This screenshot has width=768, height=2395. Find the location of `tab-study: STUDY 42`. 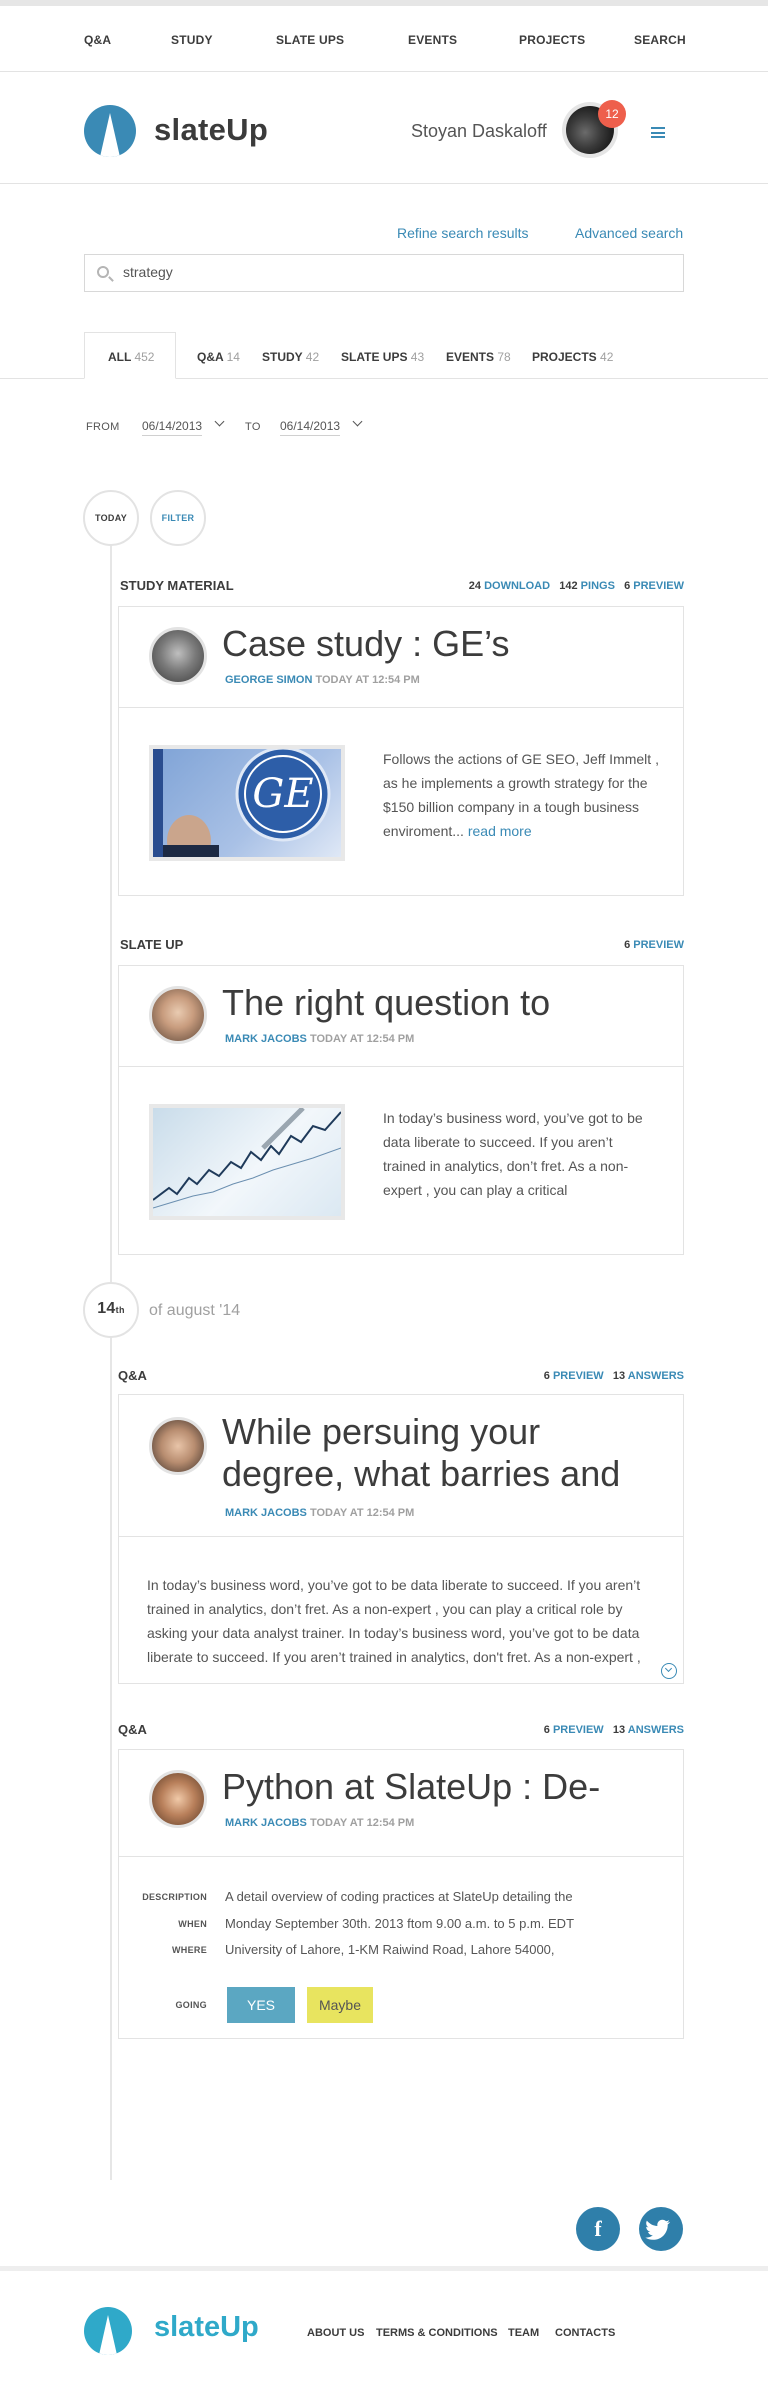

tab-study: STUDY 42 is located at coordinates (290, 357).